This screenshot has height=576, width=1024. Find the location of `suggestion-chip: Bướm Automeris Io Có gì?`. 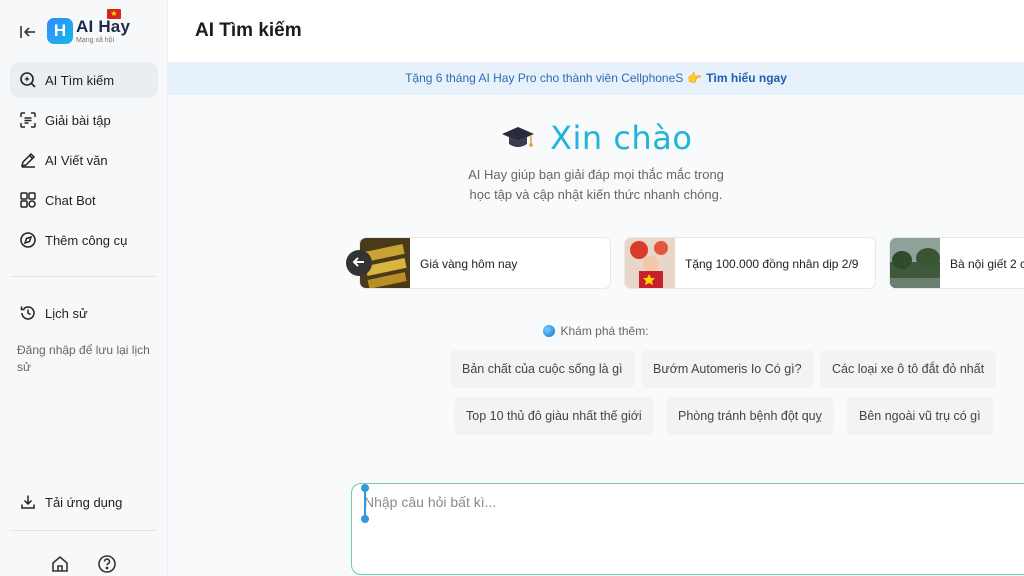

suggestion-chip: Bướm Automeris Io Có gì? is located at coordinates (727, 369).